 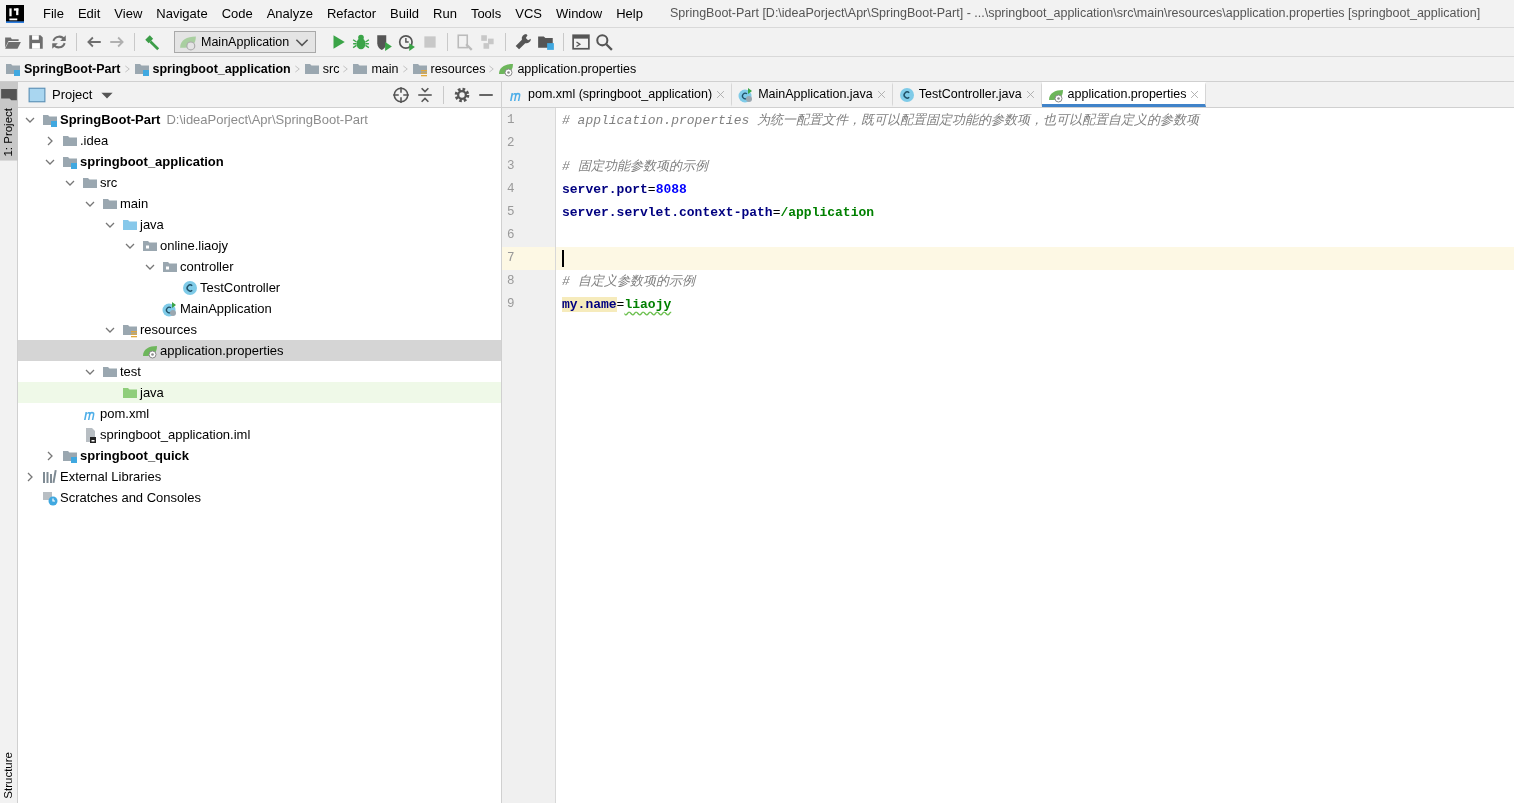 I want to click on window-title: SpringBoot-Part [D:\ideaPorject\Apr\SpringBoot-Part] - ...\springboot_application\src\main\resources\application.properties [springboot_application], so click(x=1075, y=14).